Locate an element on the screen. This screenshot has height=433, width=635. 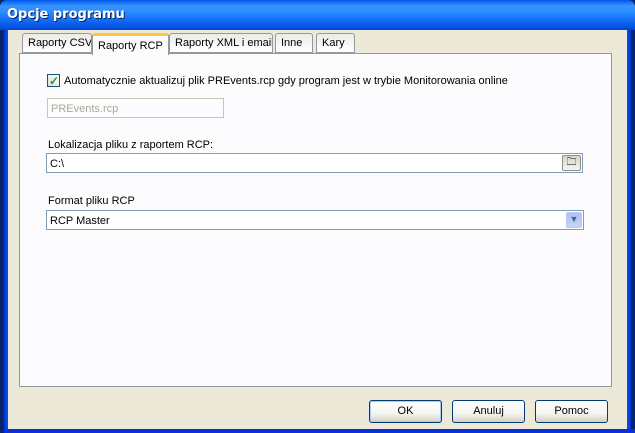
help-button: Pomoc is located at coordinates (571, 411).